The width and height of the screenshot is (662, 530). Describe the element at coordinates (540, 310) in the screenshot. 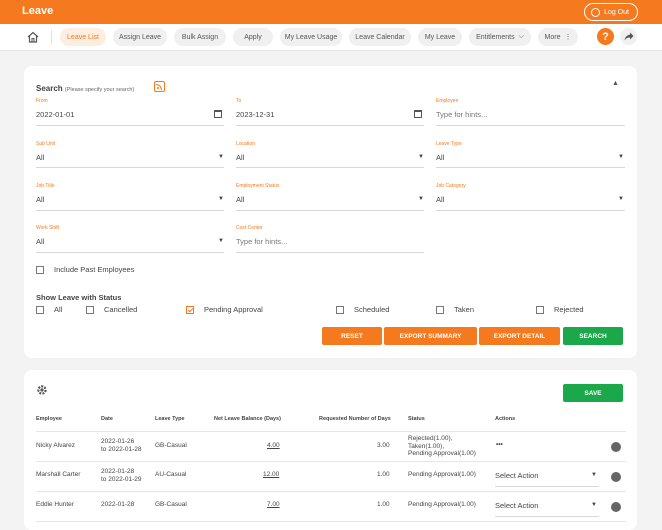

I see `status-rejected-checkbox` at that location.